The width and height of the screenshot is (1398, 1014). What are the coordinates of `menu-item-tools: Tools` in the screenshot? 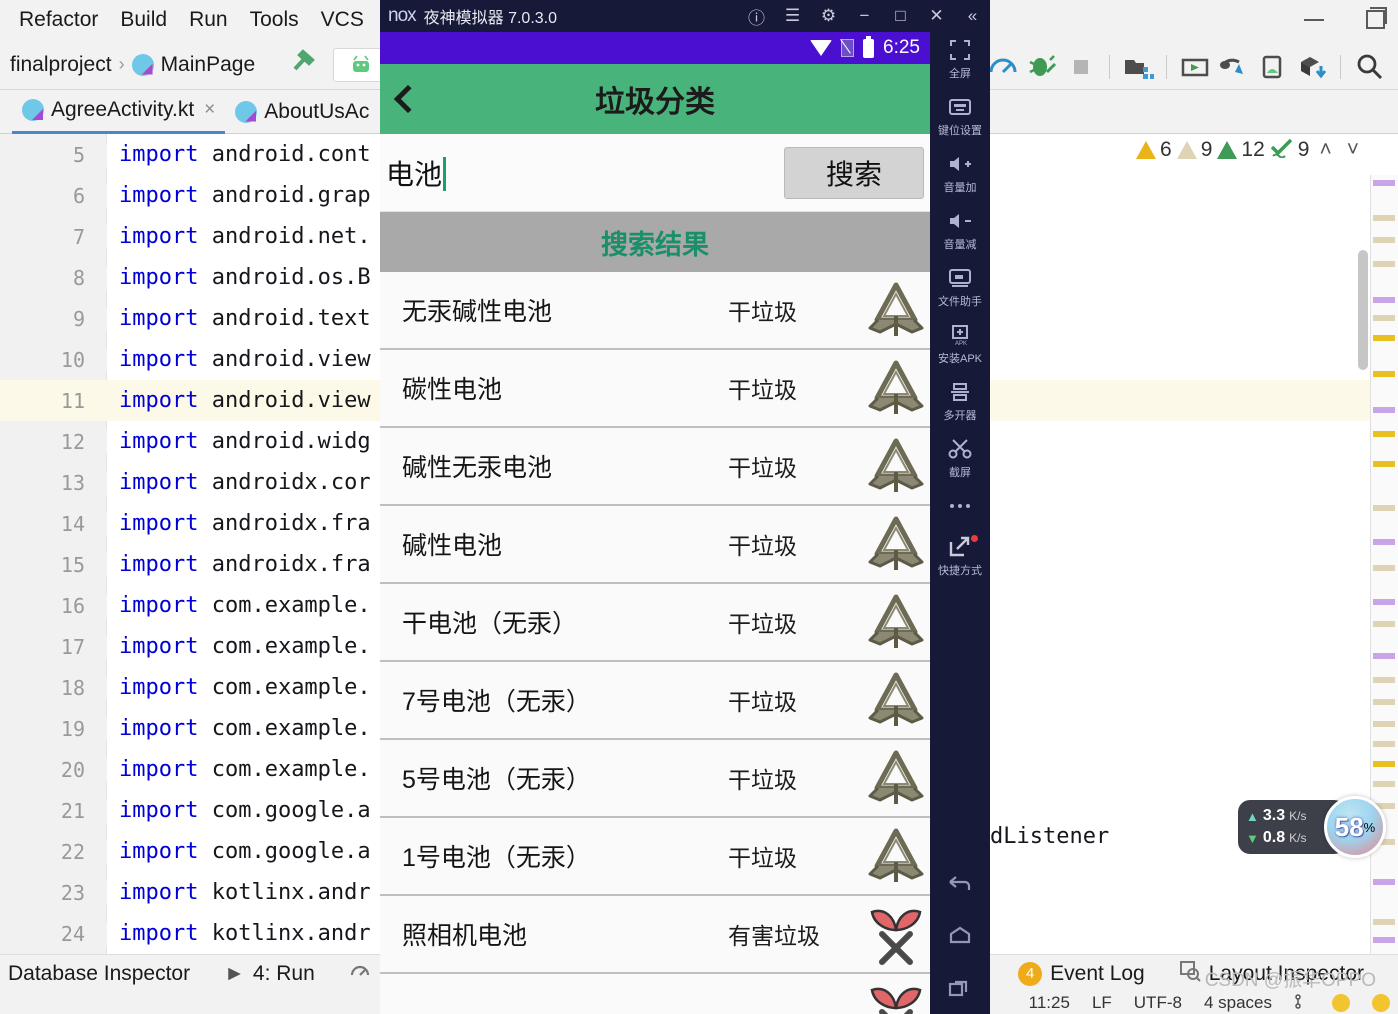 It's located at (274, 20).